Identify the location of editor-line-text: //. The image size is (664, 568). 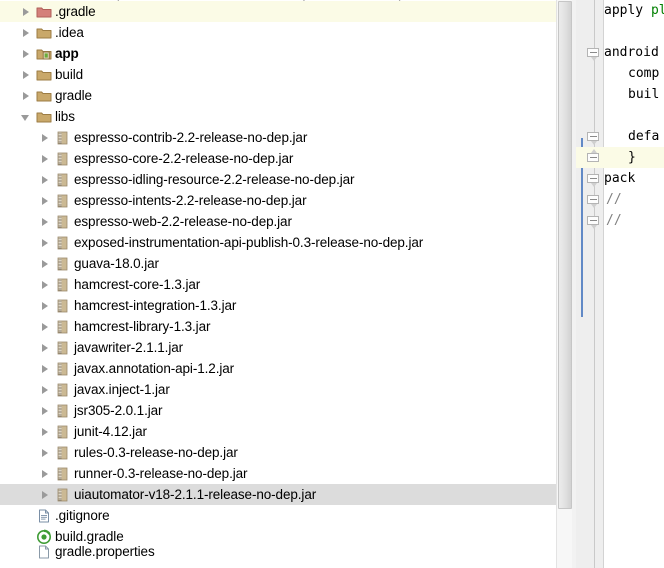
(614, 199).